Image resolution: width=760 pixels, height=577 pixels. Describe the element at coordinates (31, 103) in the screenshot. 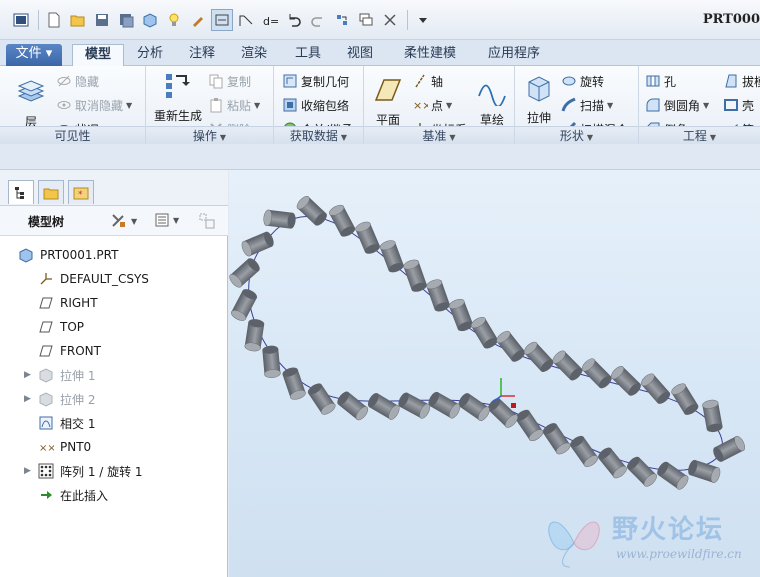

I see `layer-button: 层` at that location.